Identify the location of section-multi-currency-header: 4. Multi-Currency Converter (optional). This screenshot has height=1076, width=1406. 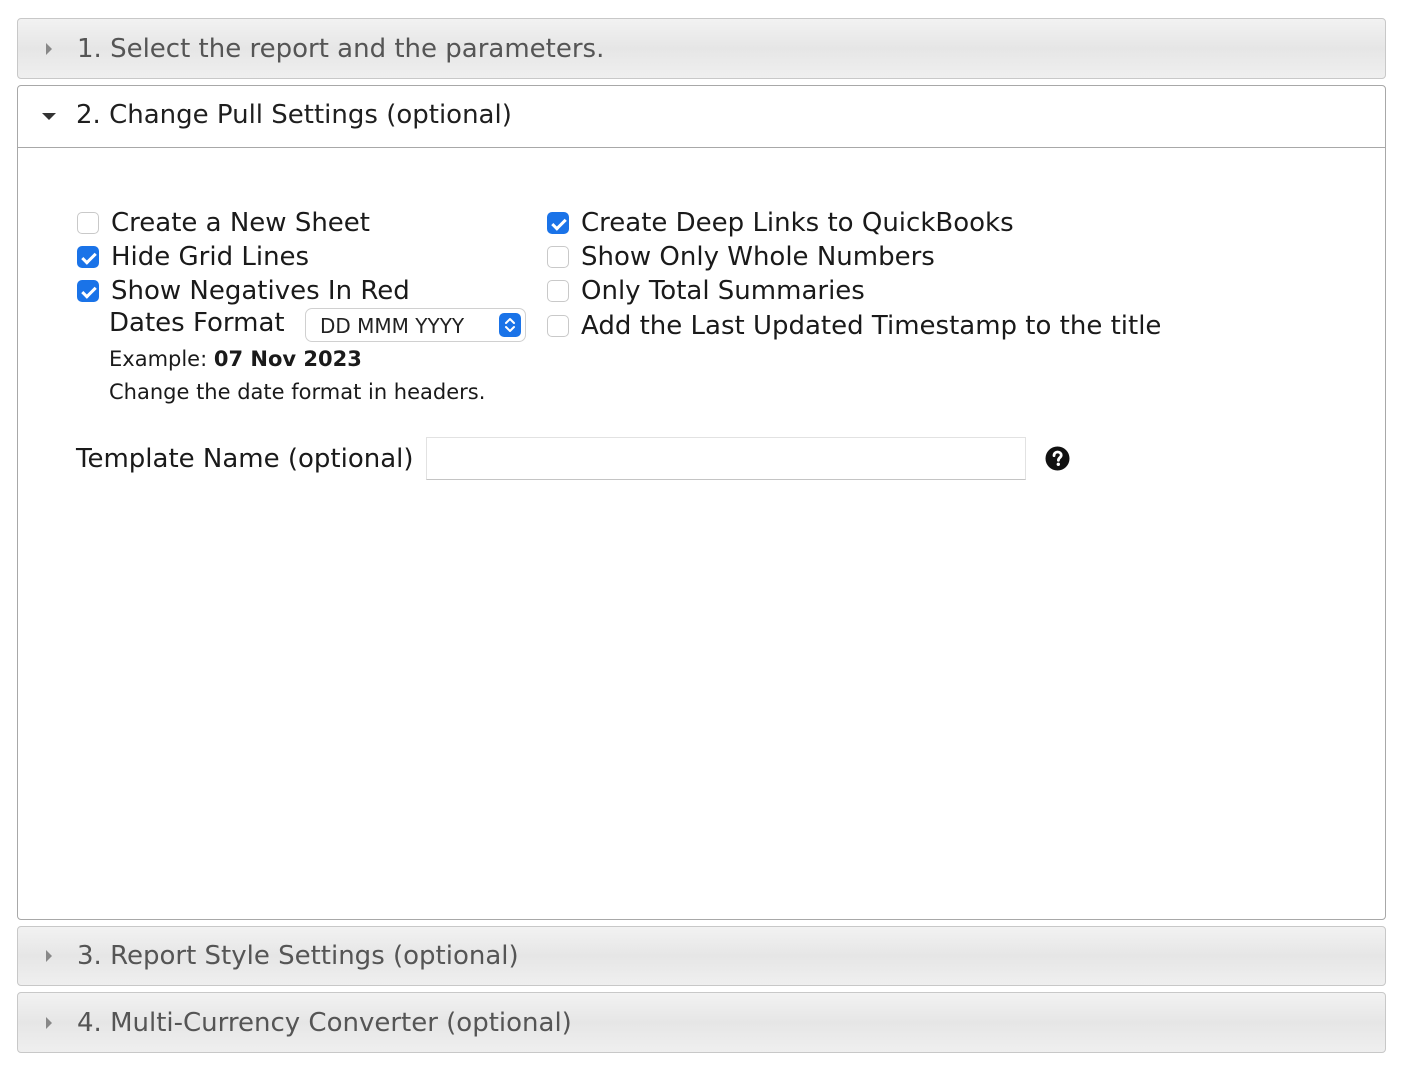
(701, 1022).